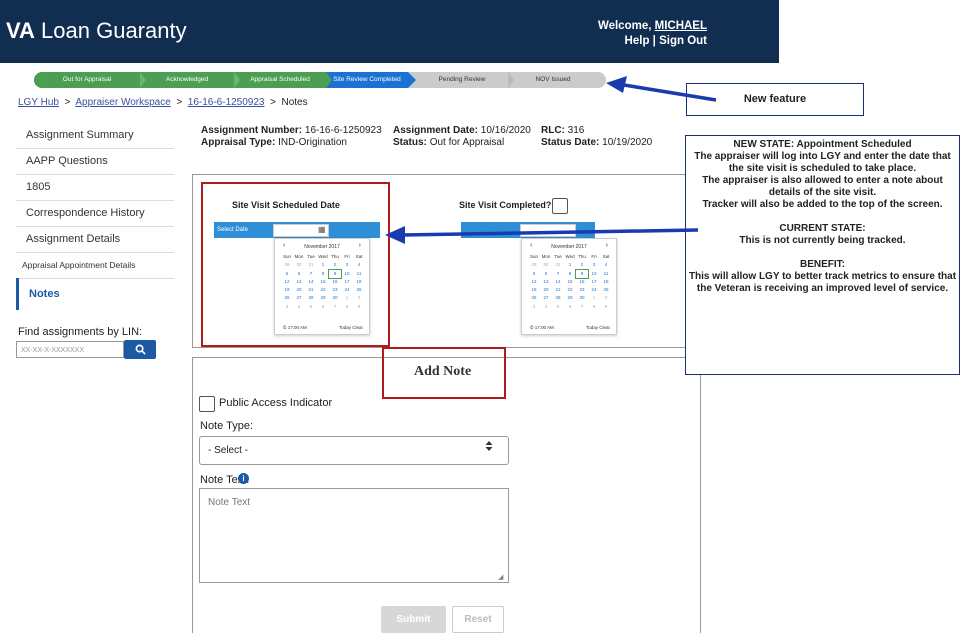 This screenshot has height=633, width=960. Describe the element at coordinates (80, 332) in the screenshot. I see `find-lin-label: Find assignments by LIN:` at that location.